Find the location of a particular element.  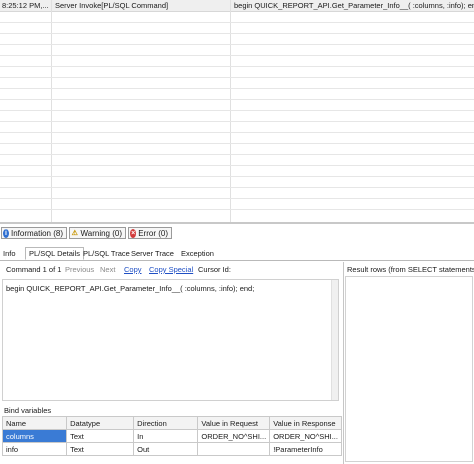

cell-name: columns is located at coordinates (34, 436).